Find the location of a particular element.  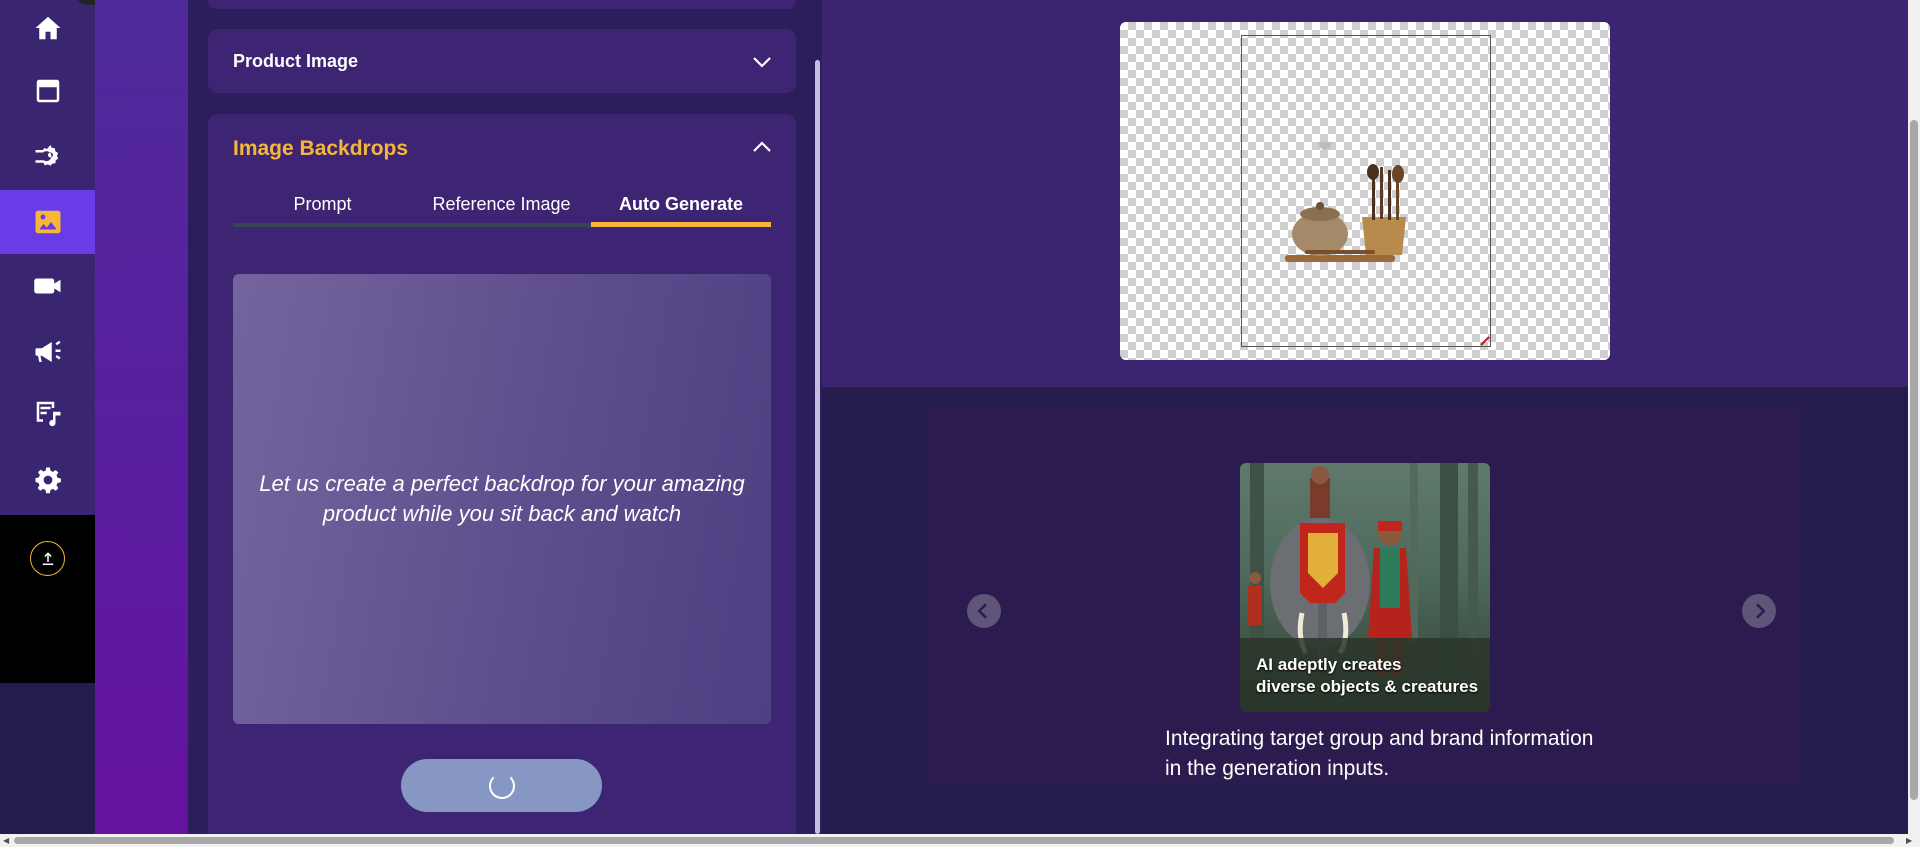

calendar-icon is located at coordinates (47, 91).